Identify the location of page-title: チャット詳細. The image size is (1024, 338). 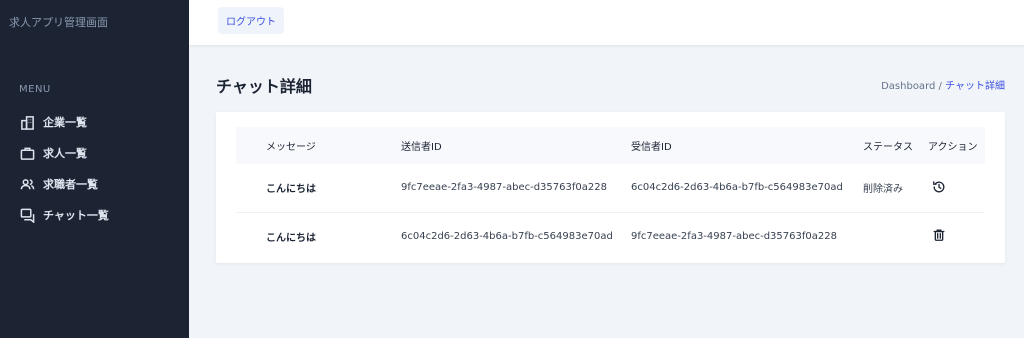
(264, 86).